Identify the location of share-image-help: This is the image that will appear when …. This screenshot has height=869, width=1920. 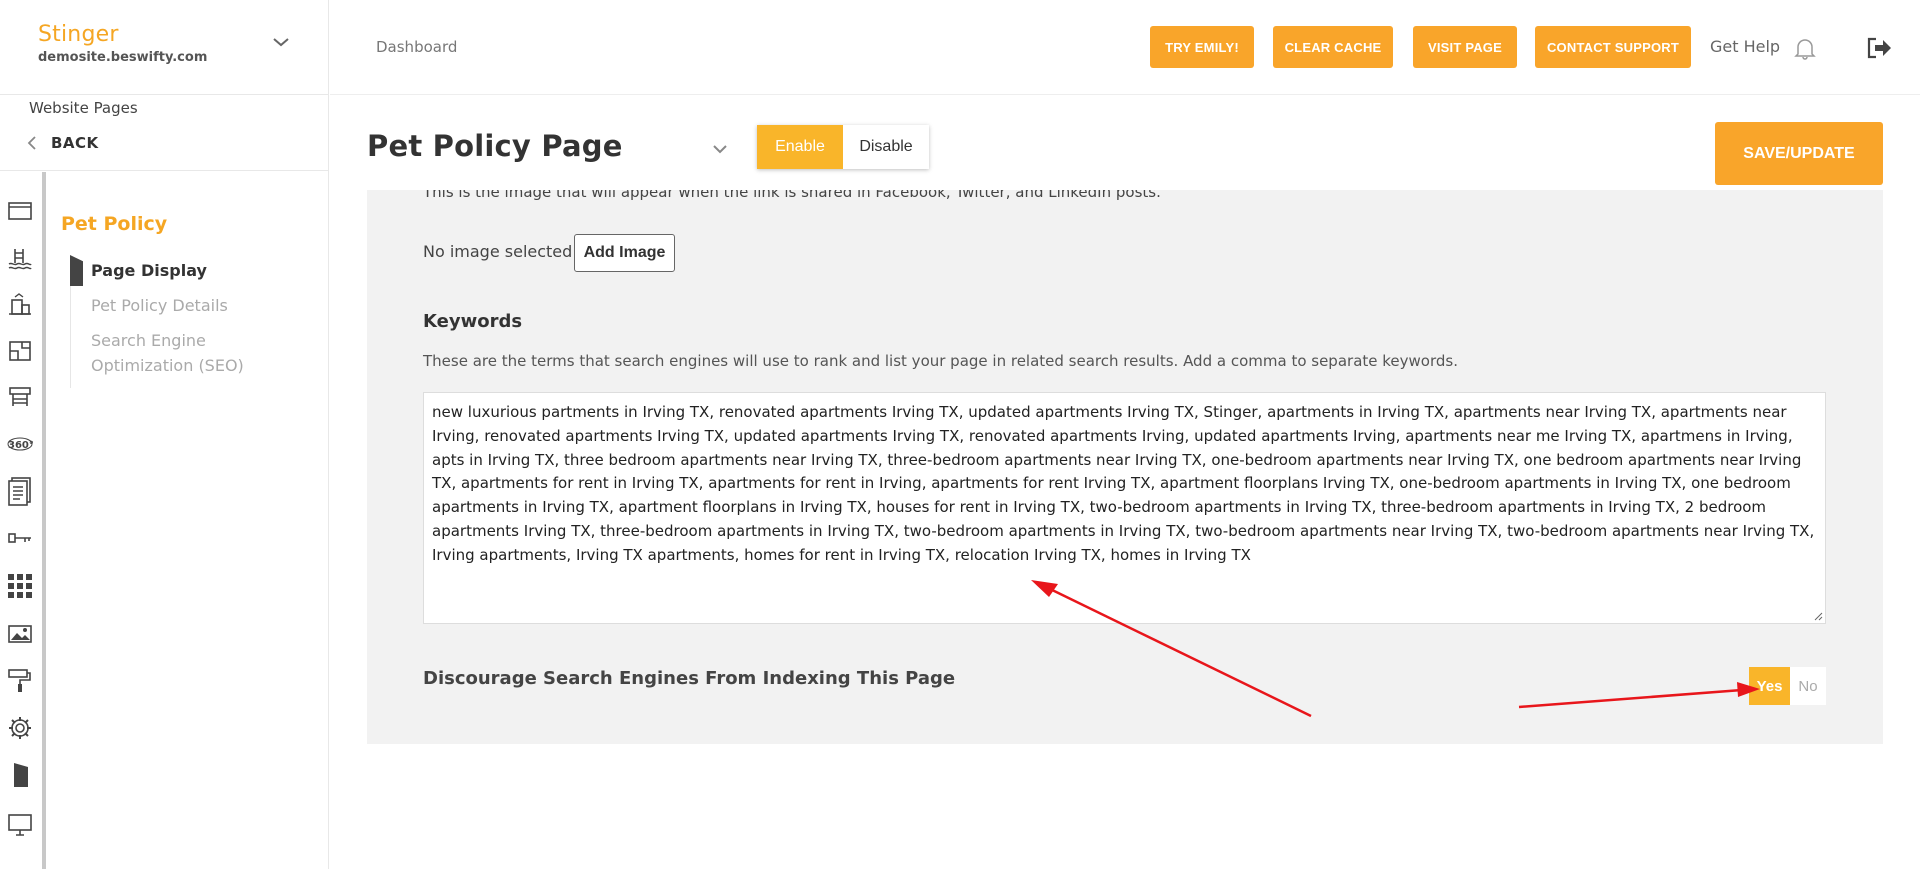
(792, 195).